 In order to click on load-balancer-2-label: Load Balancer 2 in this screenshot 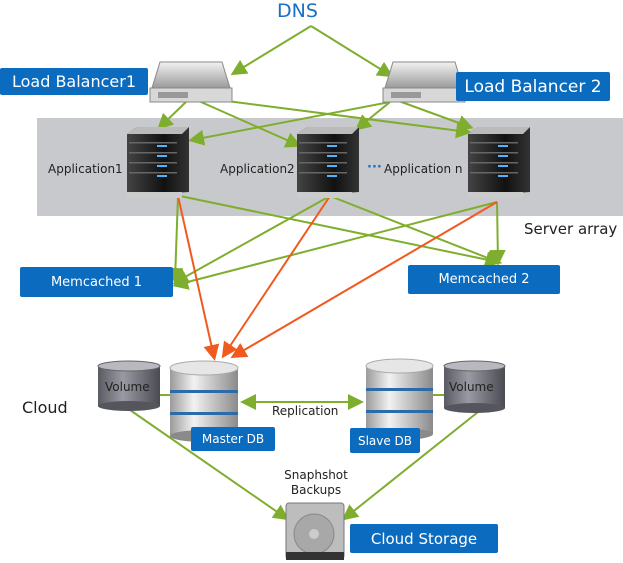, I will do `click(533, 86)`.